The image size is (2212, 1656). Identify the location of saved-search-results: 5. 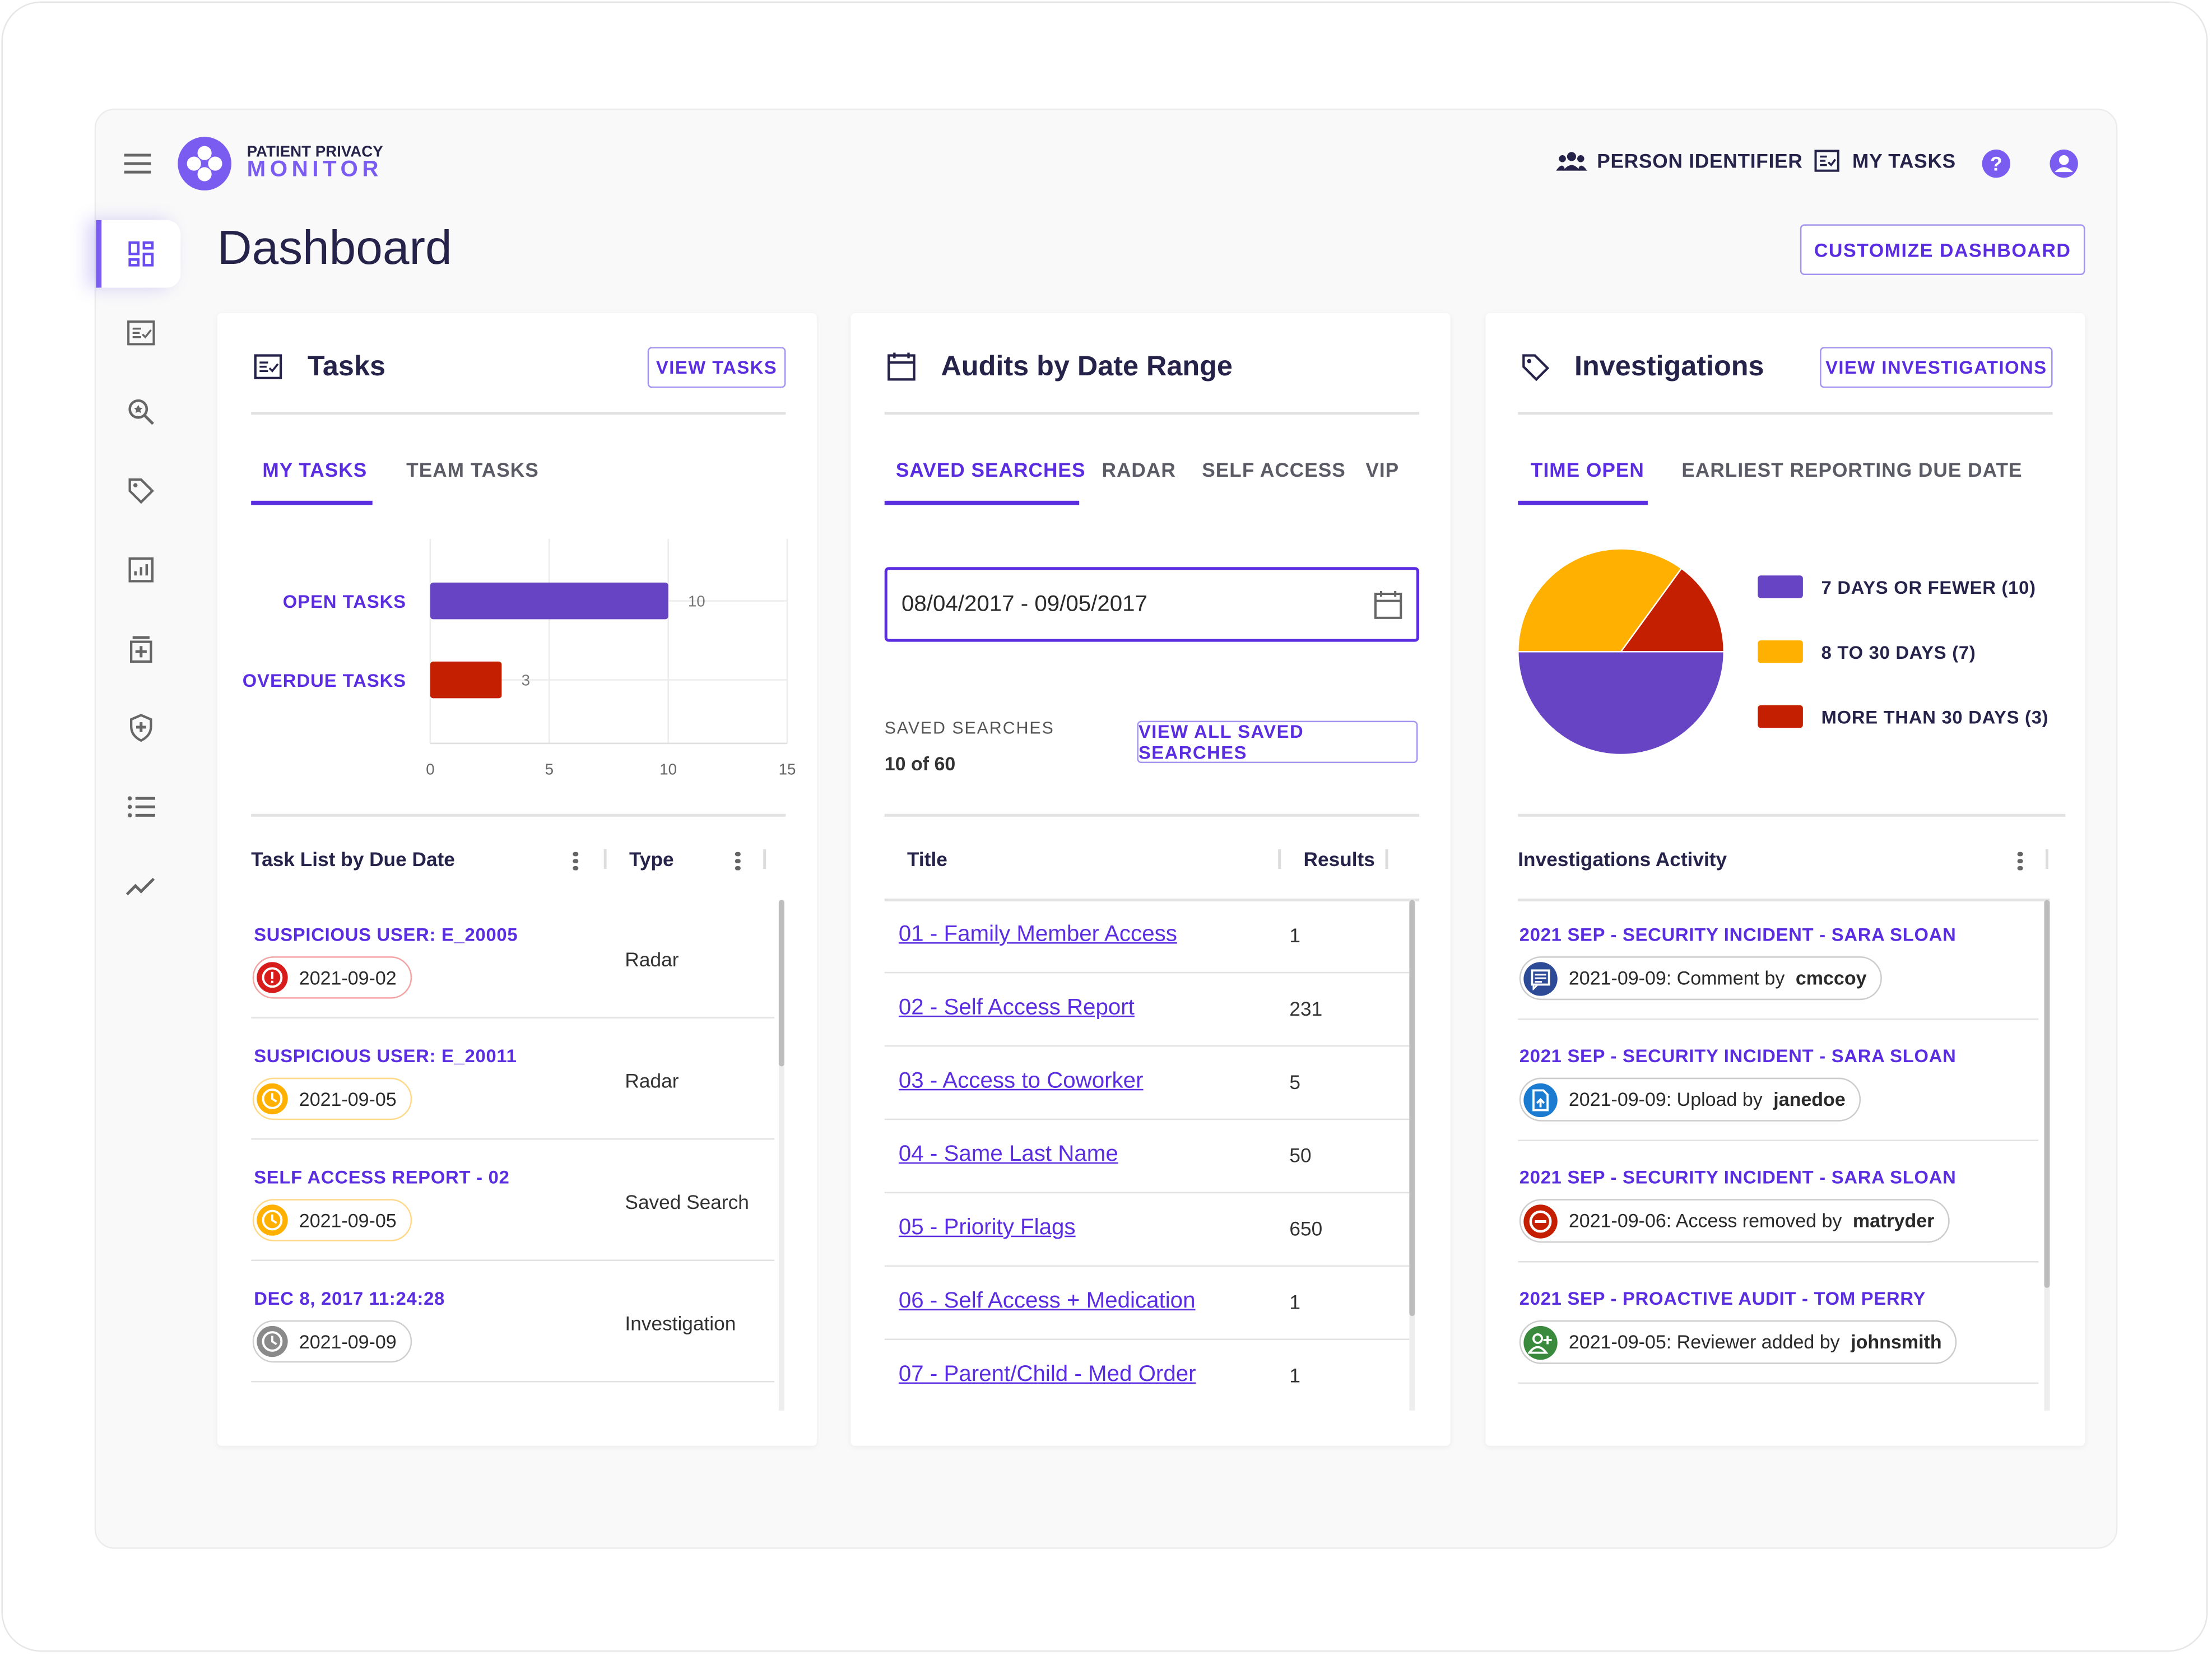
(1295, 1082).